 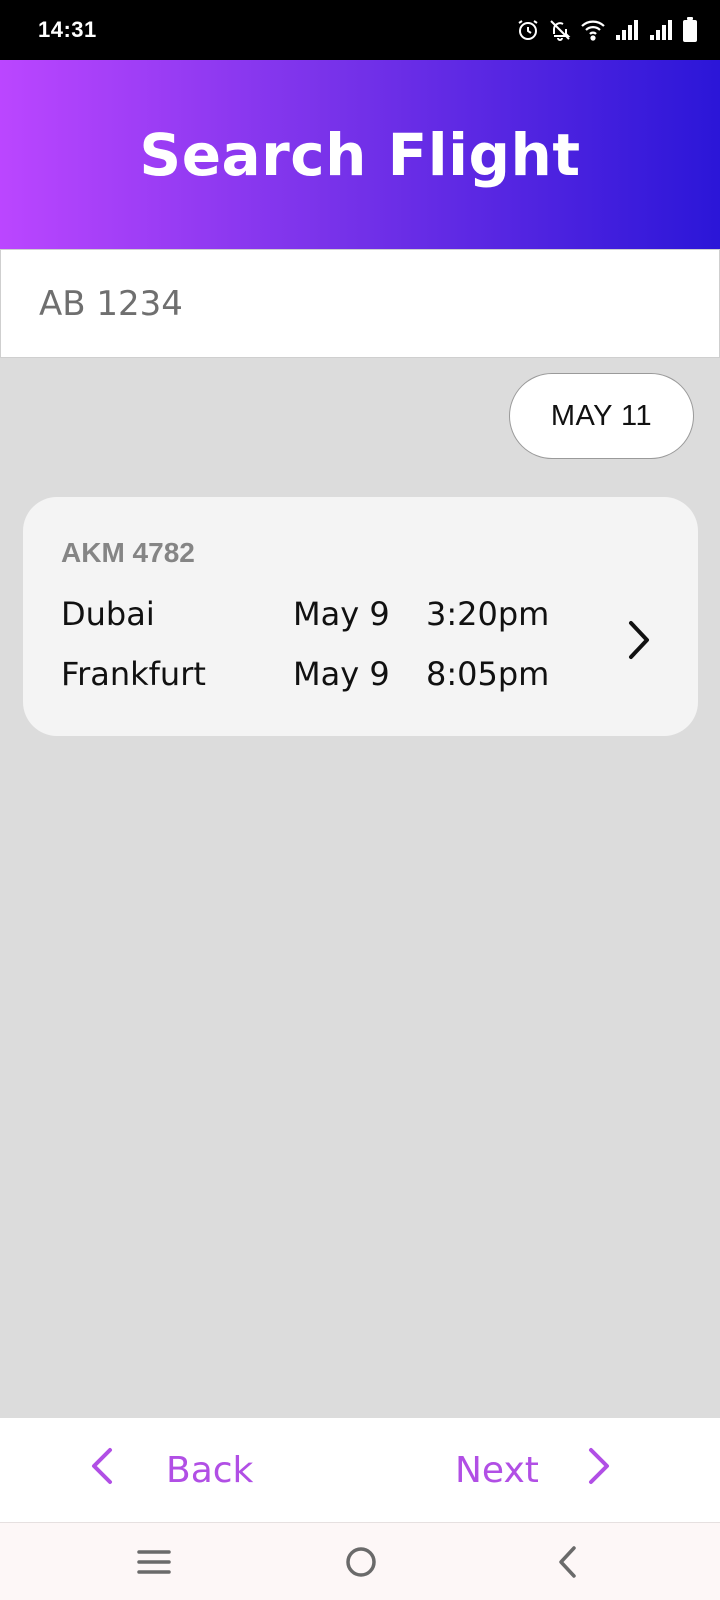 I want to click on flight-number-input, so click(x=339, y=303).